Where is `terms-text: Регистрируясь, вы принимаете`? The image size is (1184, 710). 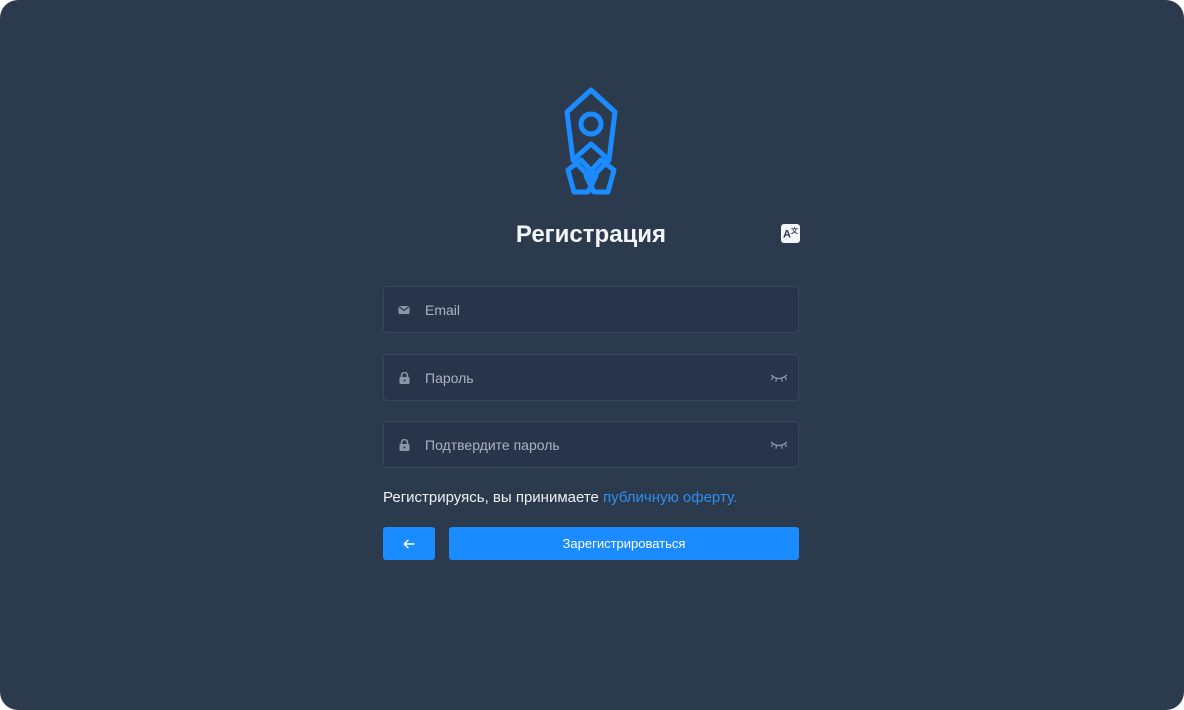
terms-text: Регистрируясь, вы принимаете is located at coordinates (491, 497).